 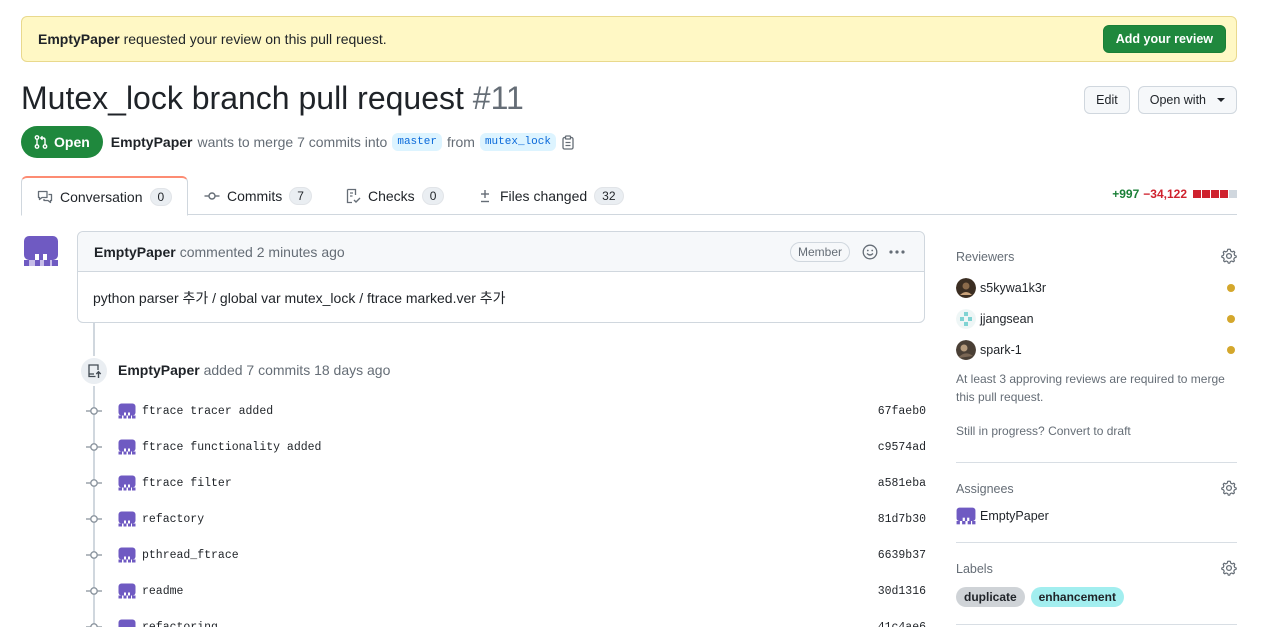 I want to click on tab-files-changed: Files changed 32, so click(x=550, y=195).